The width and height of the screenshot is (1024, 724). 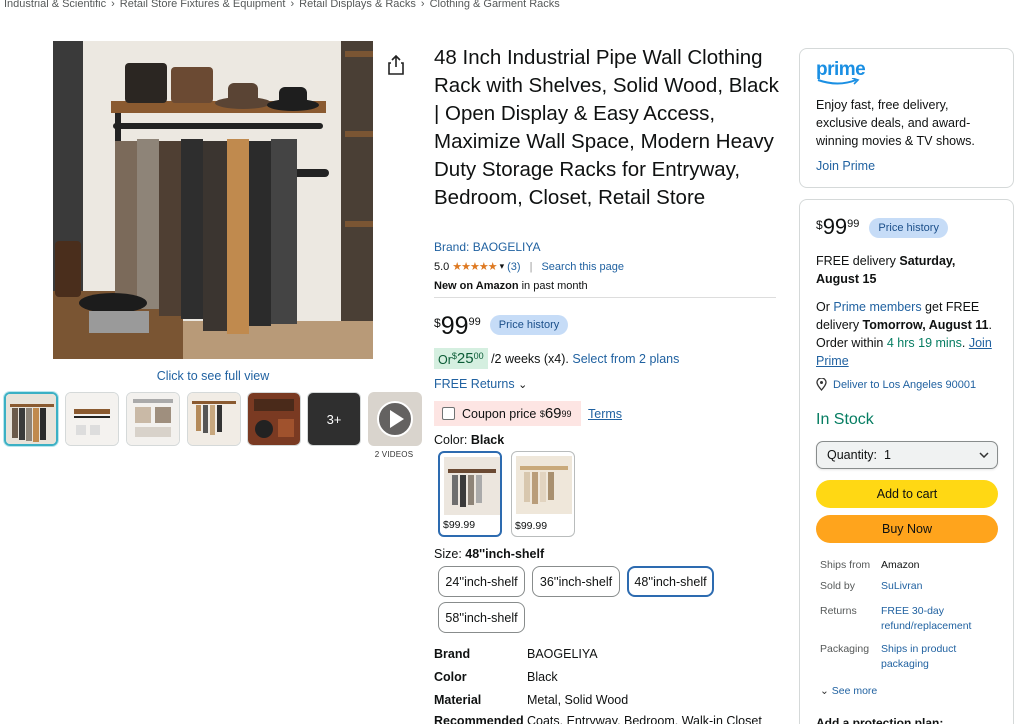 What do you see at coordinates (474, 266) in the screenshot?
I see `star-rating-icon: ★★★★★` at bounding box center [474, 266].